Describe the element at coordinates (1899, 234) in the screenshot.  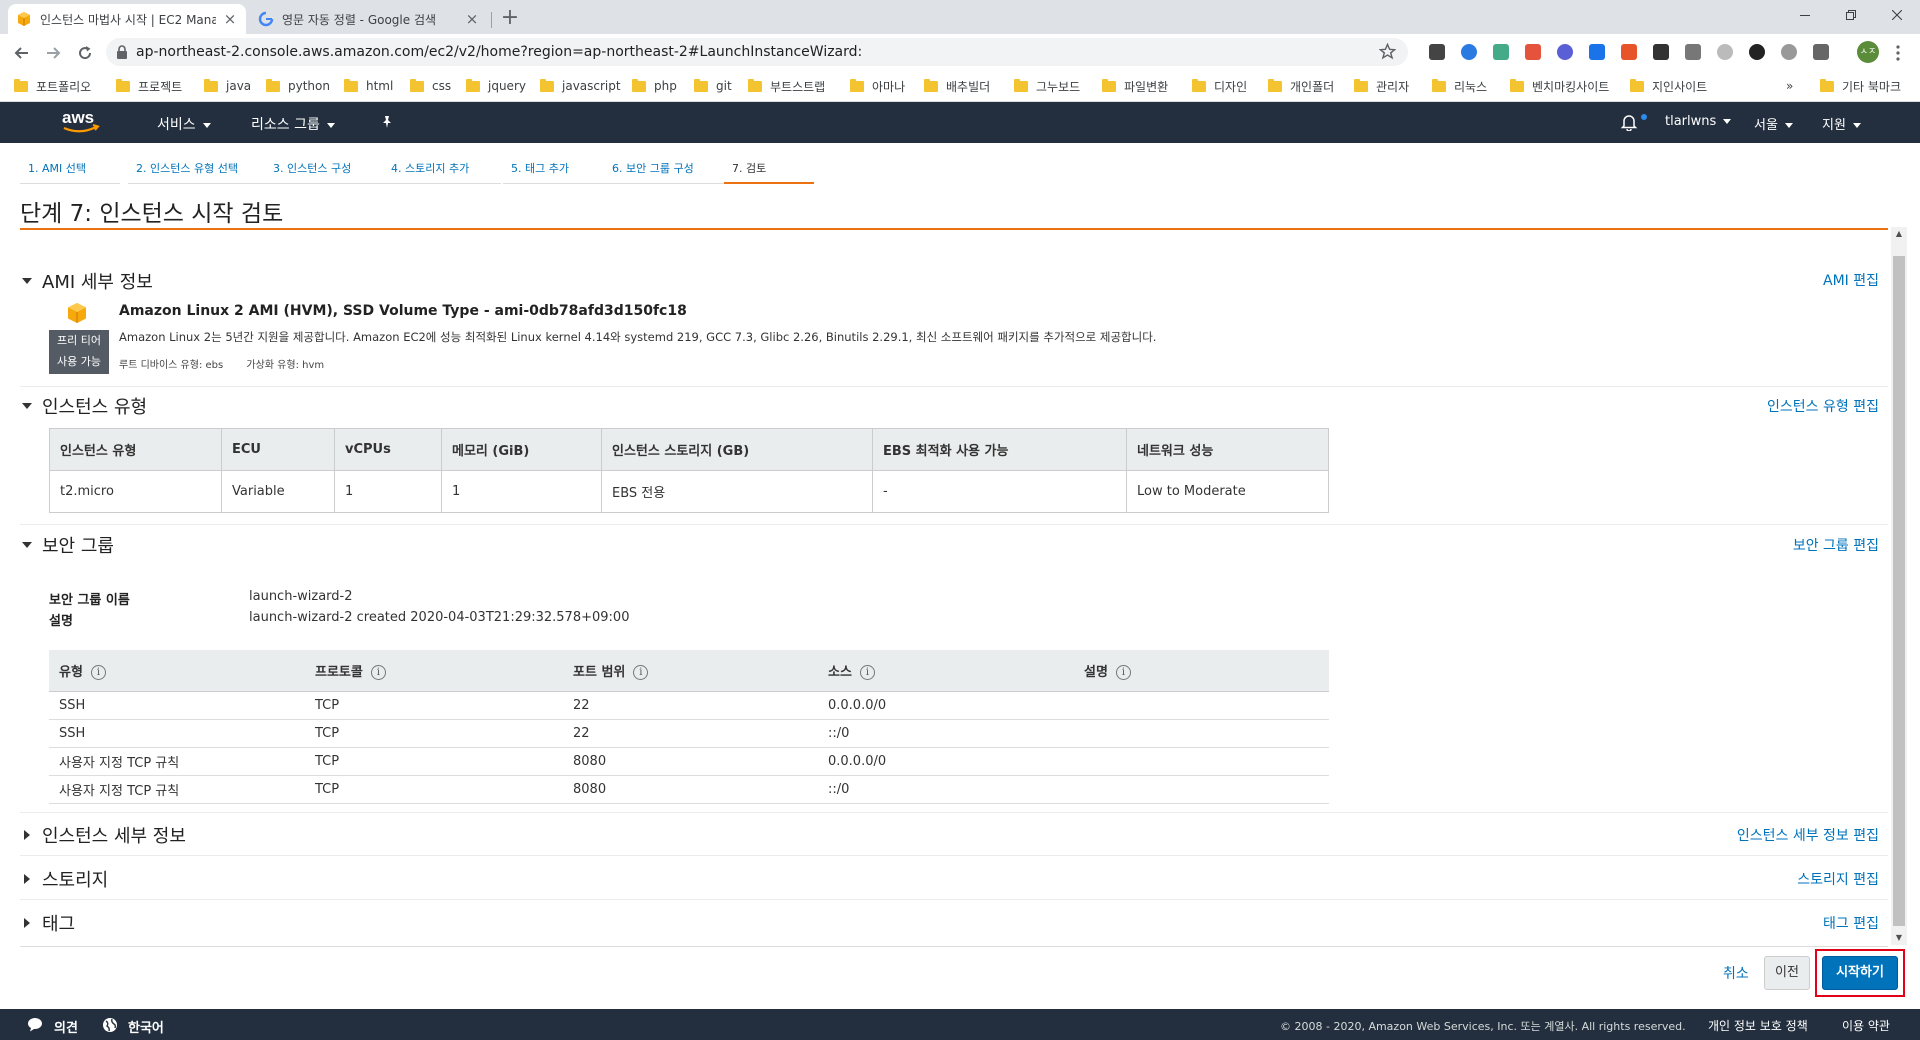
I see `scroll-up-arrow-icon: ▲` at that location.